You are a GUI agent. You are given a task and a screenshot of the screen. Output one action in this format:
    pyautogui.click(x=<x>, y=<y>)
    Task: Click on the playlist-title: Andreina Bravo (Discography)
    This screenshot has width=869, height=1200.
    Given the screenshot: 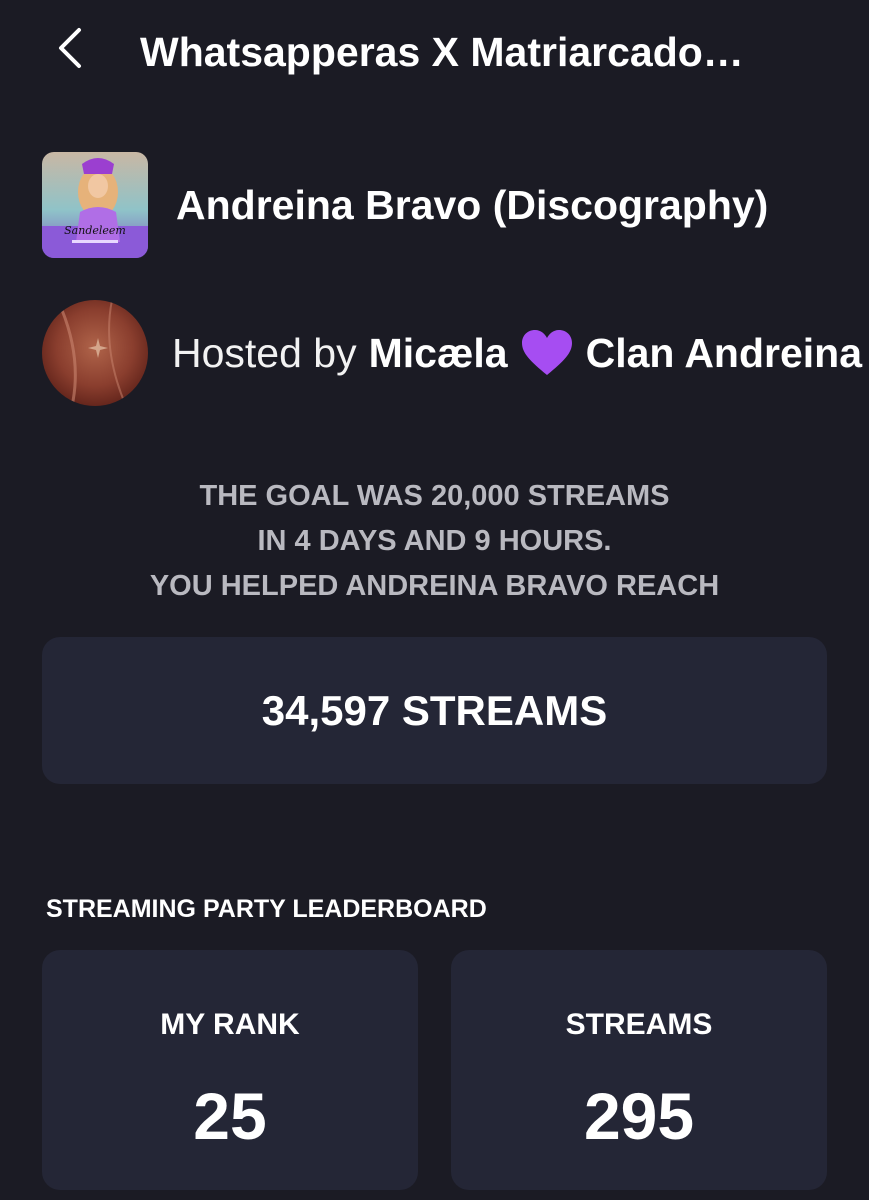 What is the action you would take?
    pyautogui.click(x=472, y=204)
    